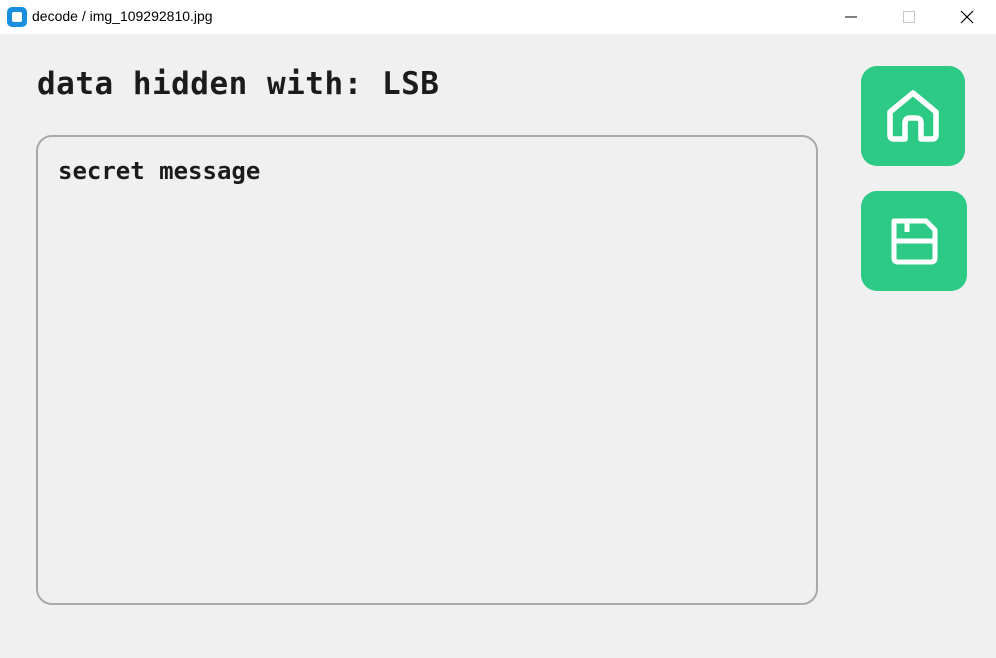  I want to click on save-button, so click(914, 241).